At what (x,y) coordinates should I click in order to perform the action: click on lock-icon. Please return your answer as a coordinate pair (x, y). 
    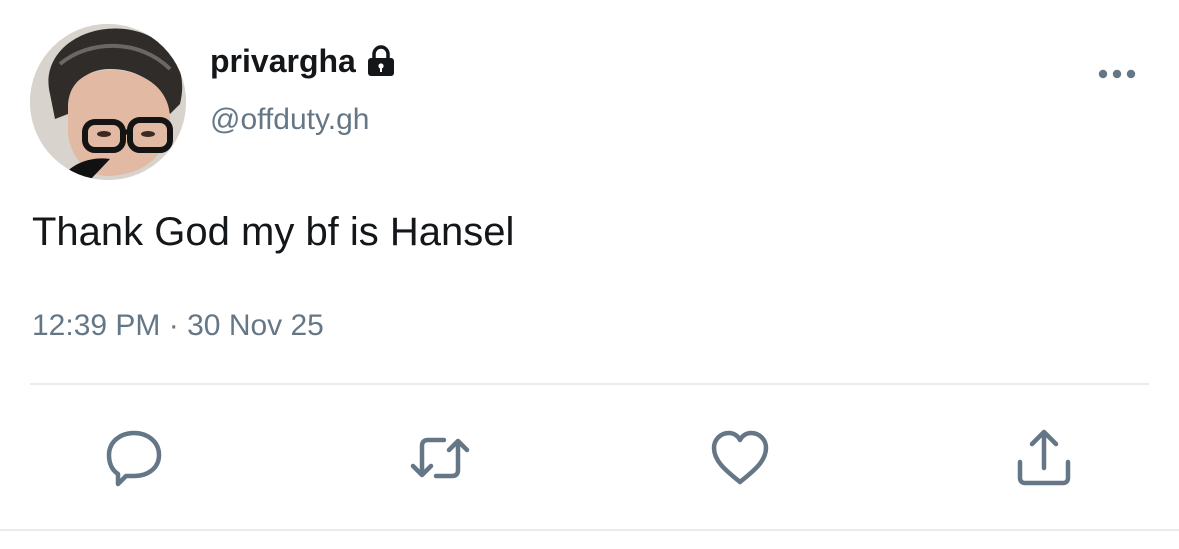
    Looking at the image, I should click on (381, 61).